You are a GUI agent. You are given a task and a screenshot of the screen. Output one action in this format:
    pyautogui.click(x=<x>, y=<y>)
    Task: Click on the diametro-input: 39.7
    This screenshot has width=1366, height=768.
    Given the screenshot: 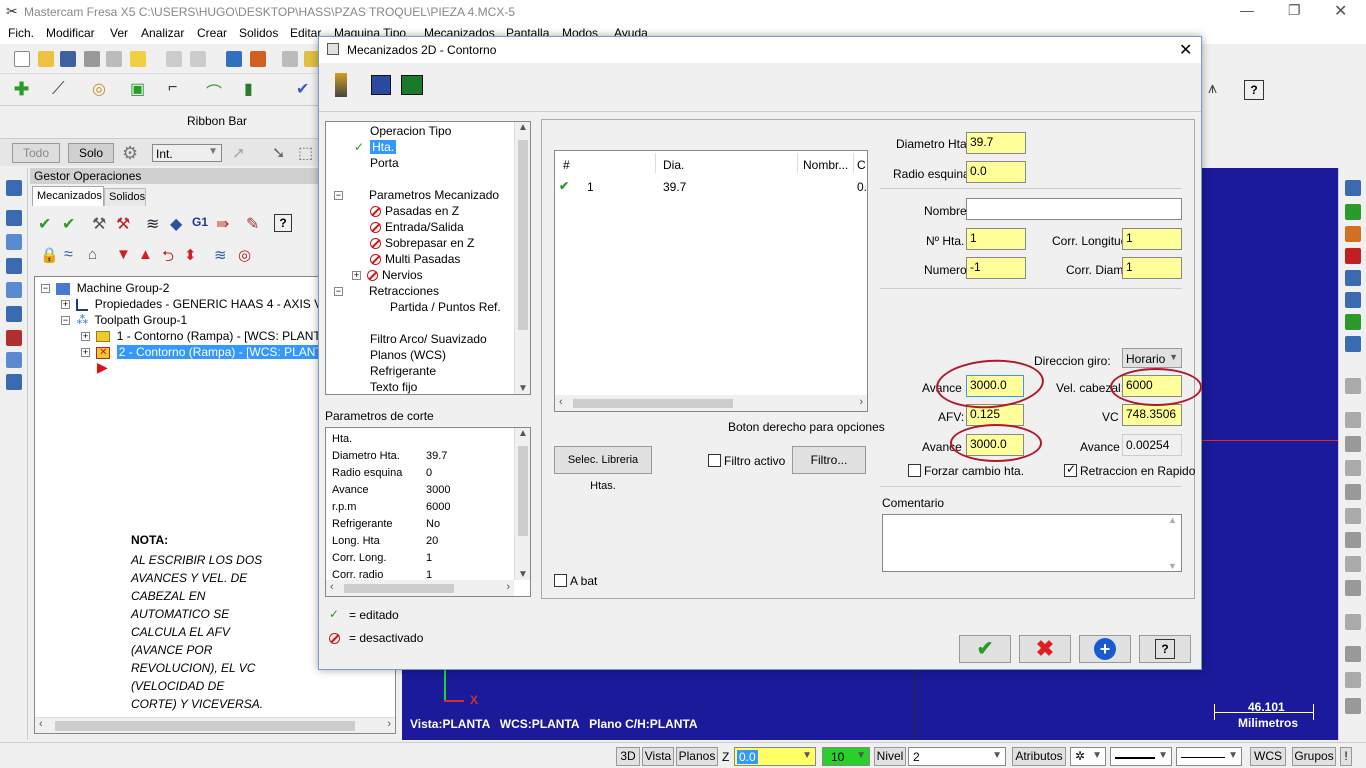 What is the action you would take?
    pyautogui.click(x=996, y=143)
    